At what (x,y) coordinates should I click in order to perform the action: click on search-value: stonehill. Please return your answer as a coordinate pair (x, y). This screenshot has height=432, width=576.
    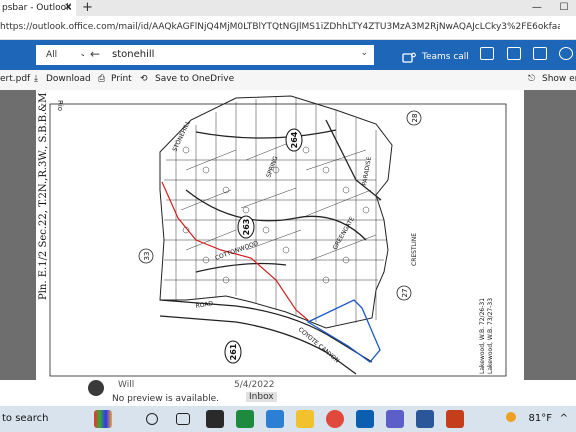
    Looking at the image, I should click on (133, 54).